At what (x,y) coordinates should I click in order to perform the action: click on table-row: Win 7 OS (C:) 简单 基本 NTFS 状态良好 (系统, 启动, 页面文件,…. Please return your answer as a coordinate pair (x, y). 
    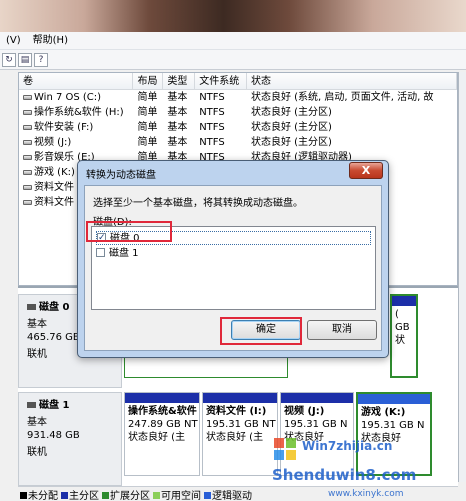
    Looking at the image, I should click on (238, 97).